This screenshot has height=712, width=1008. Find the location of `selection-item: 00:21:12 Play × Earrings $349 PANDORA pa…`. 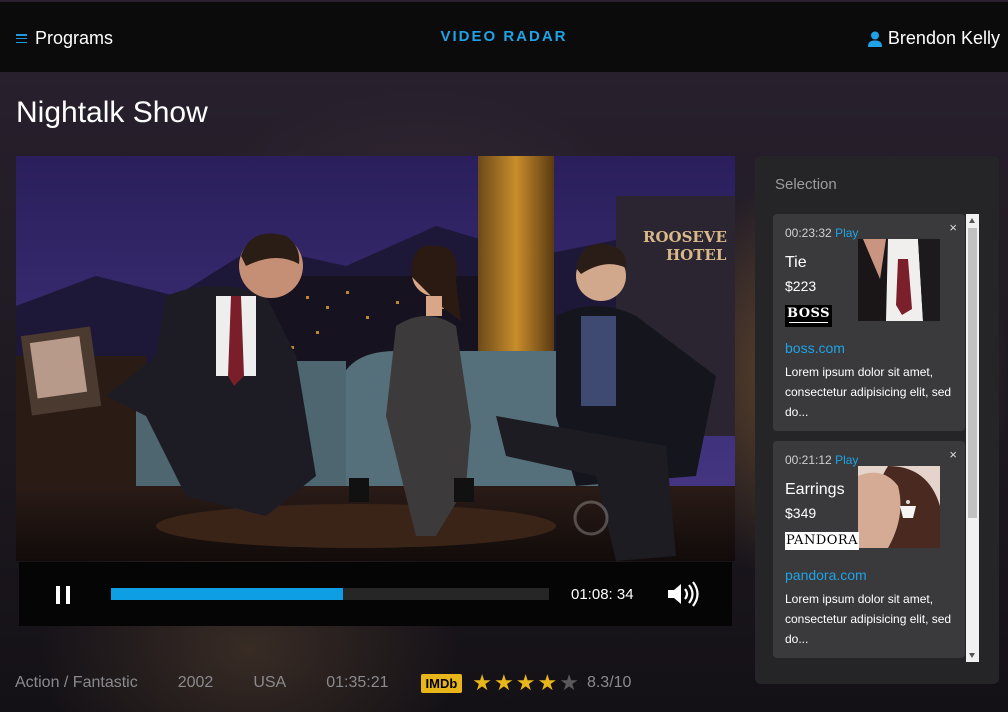

selection-item: 00:21:12 Play × Earrings $349 PANDORA pa… is located at coordinates (869, 549).